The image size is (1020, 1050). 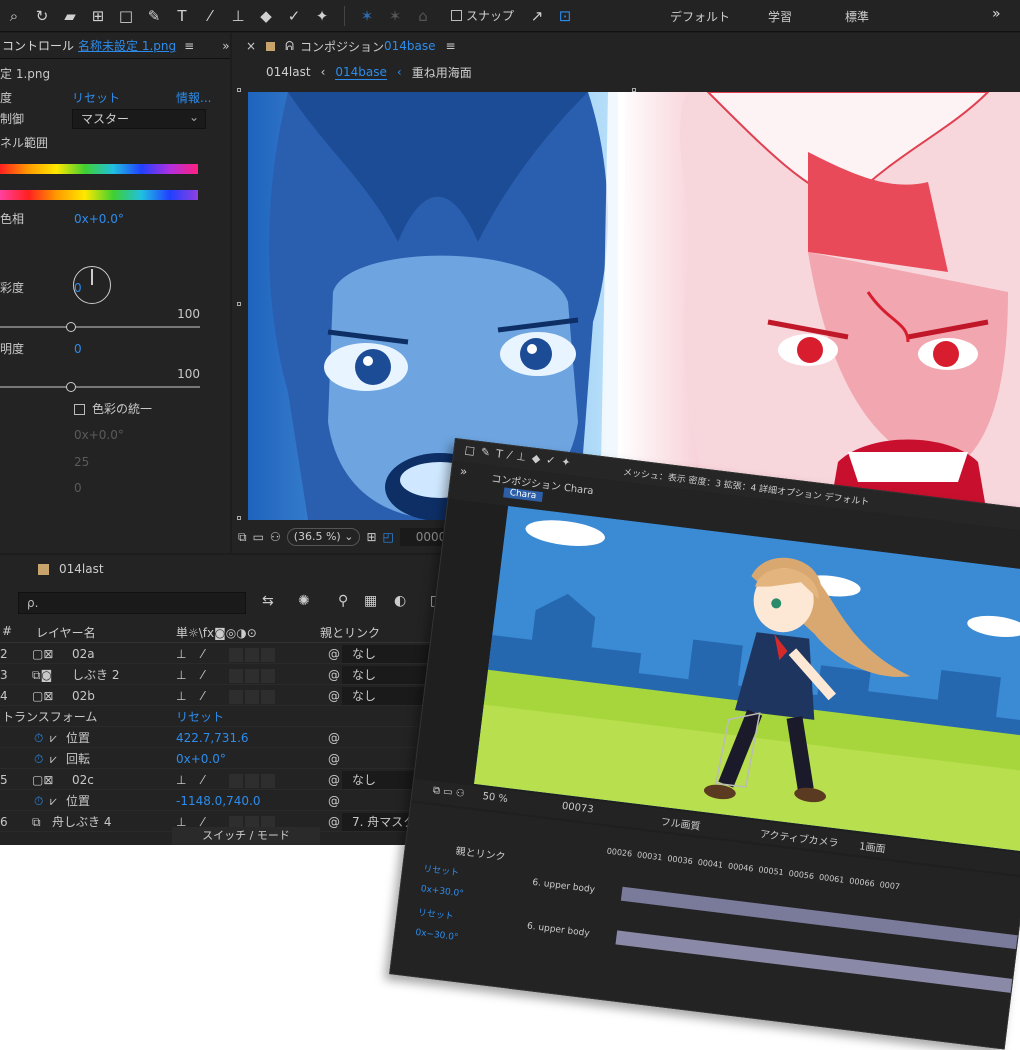 I want to click on effect-controls-tab: コントロール 名称未設定 1.png ≡ », so click(x=115, y=46).